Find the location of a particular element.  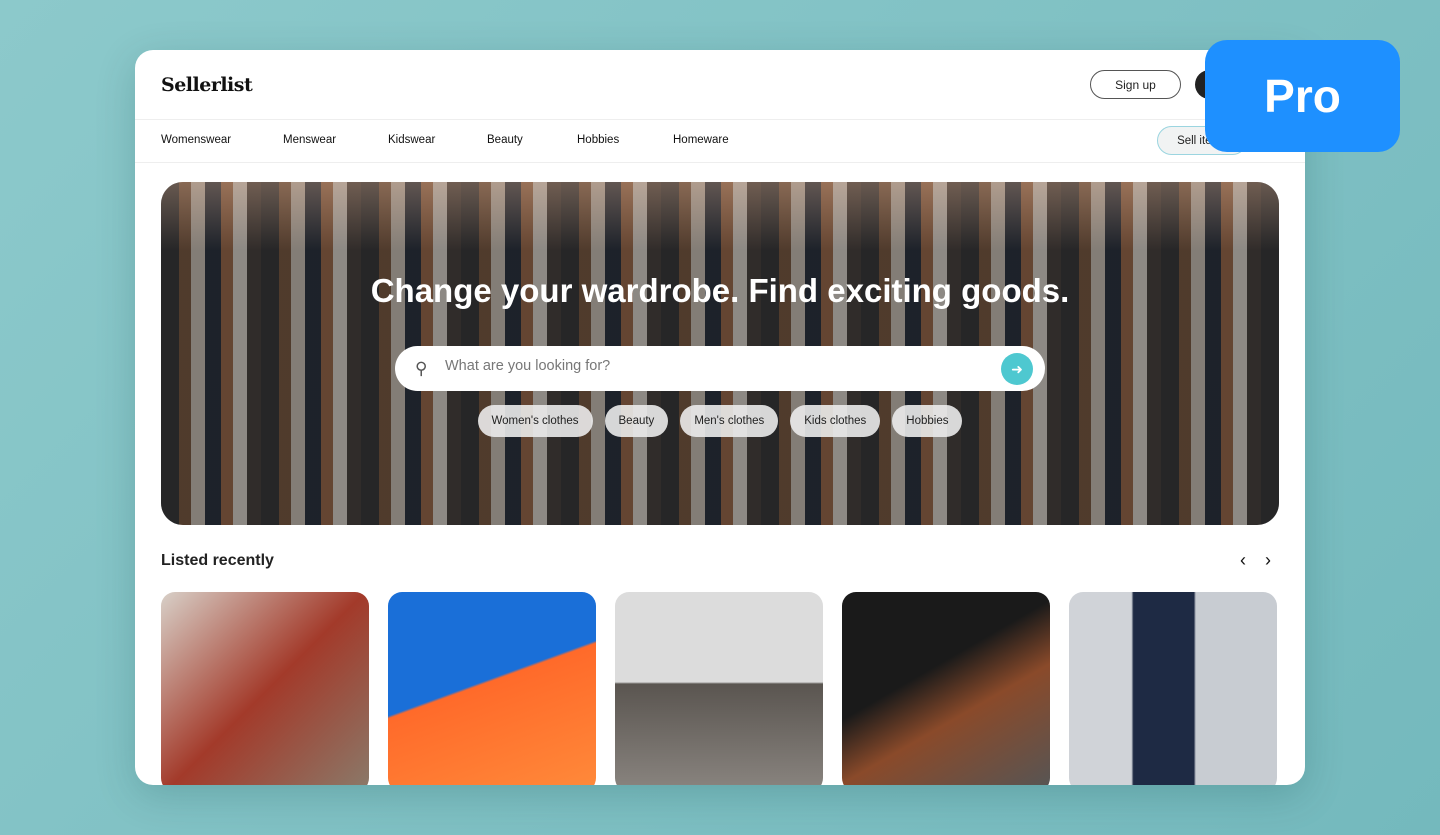

nav-menswear: Menswear is located at coordinates (309, 140).